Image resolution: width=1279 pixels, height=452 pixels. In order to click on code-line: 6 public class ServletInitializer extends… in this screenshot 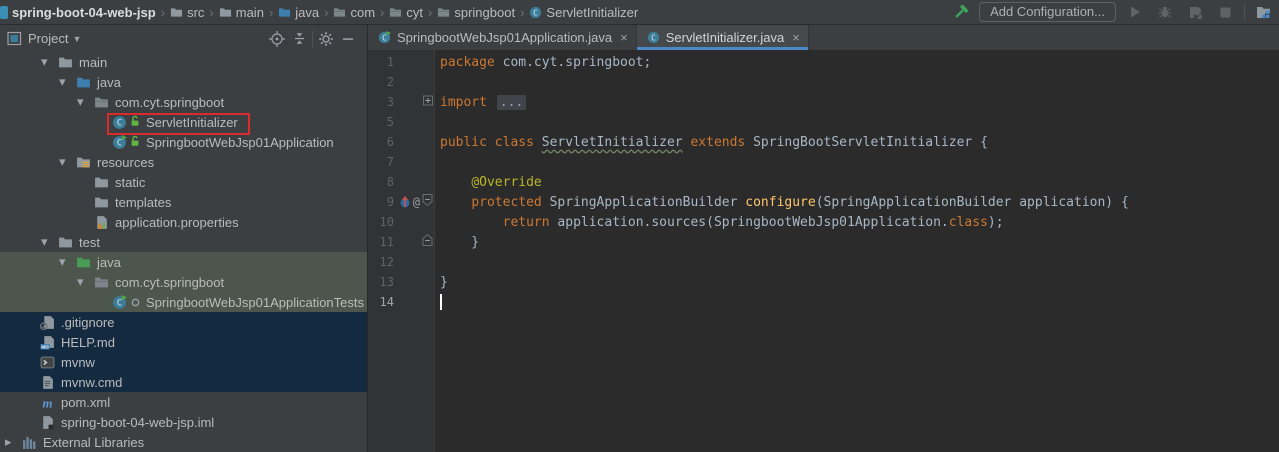, I will do `click(823, 142)`.